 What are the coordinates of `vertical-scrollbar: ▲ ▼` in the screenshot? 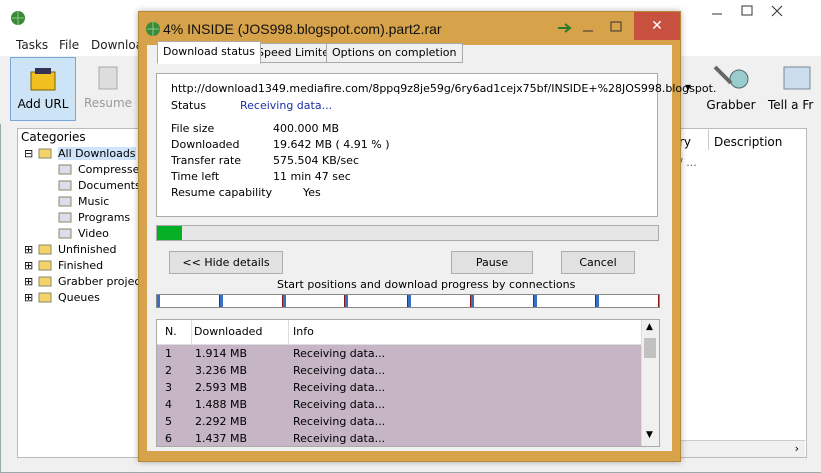 It's located at (650, 383).